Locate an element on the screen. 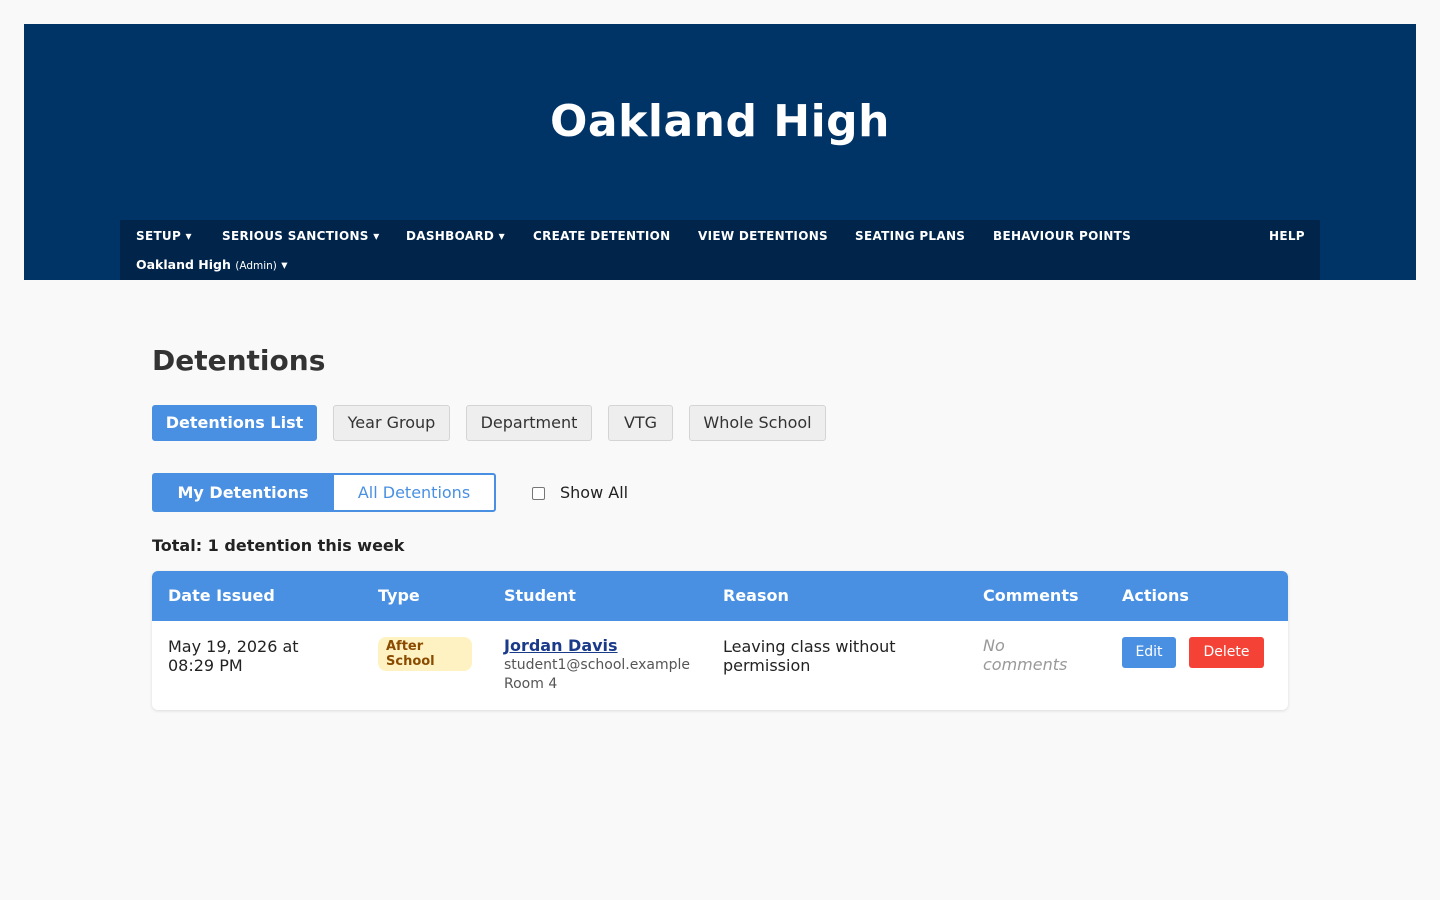 This screenshot has height=900, width=1440. column-header-date-issued: Date Issued is located at coordinates (221, 595).